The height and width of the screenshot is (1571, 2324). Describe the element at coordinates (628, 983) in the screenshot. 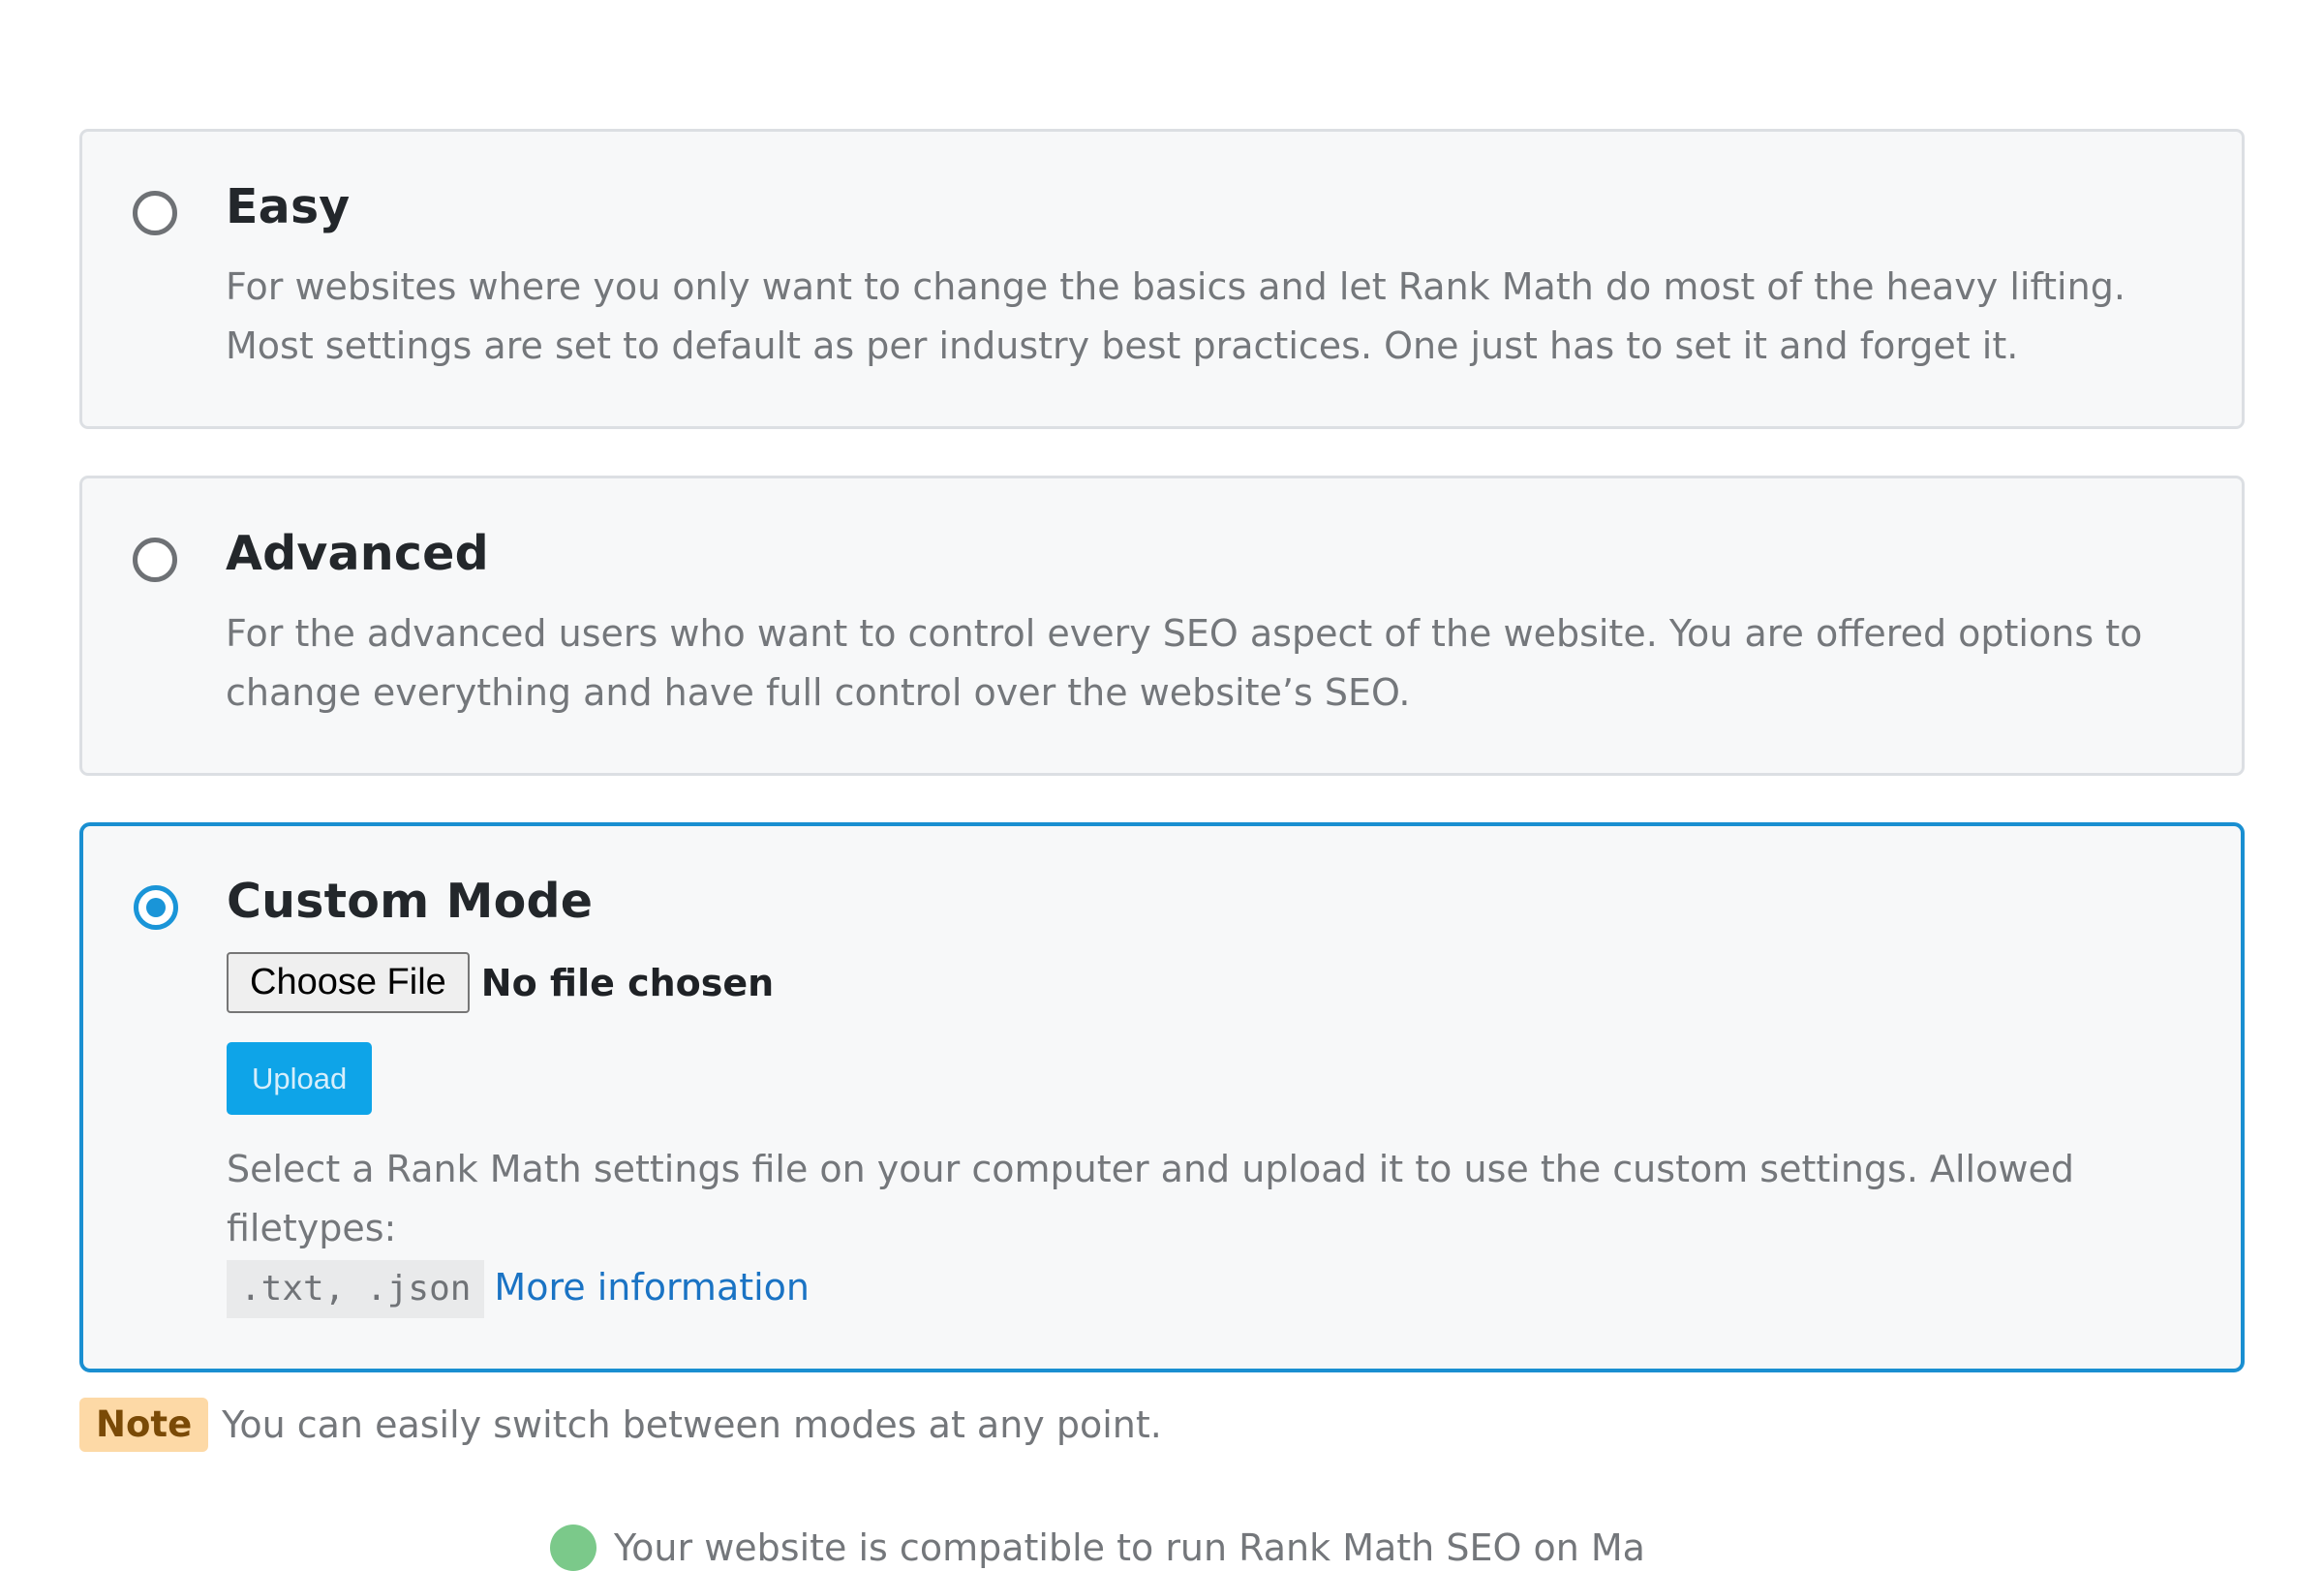

I see `file-status: No file chosen` at that location.